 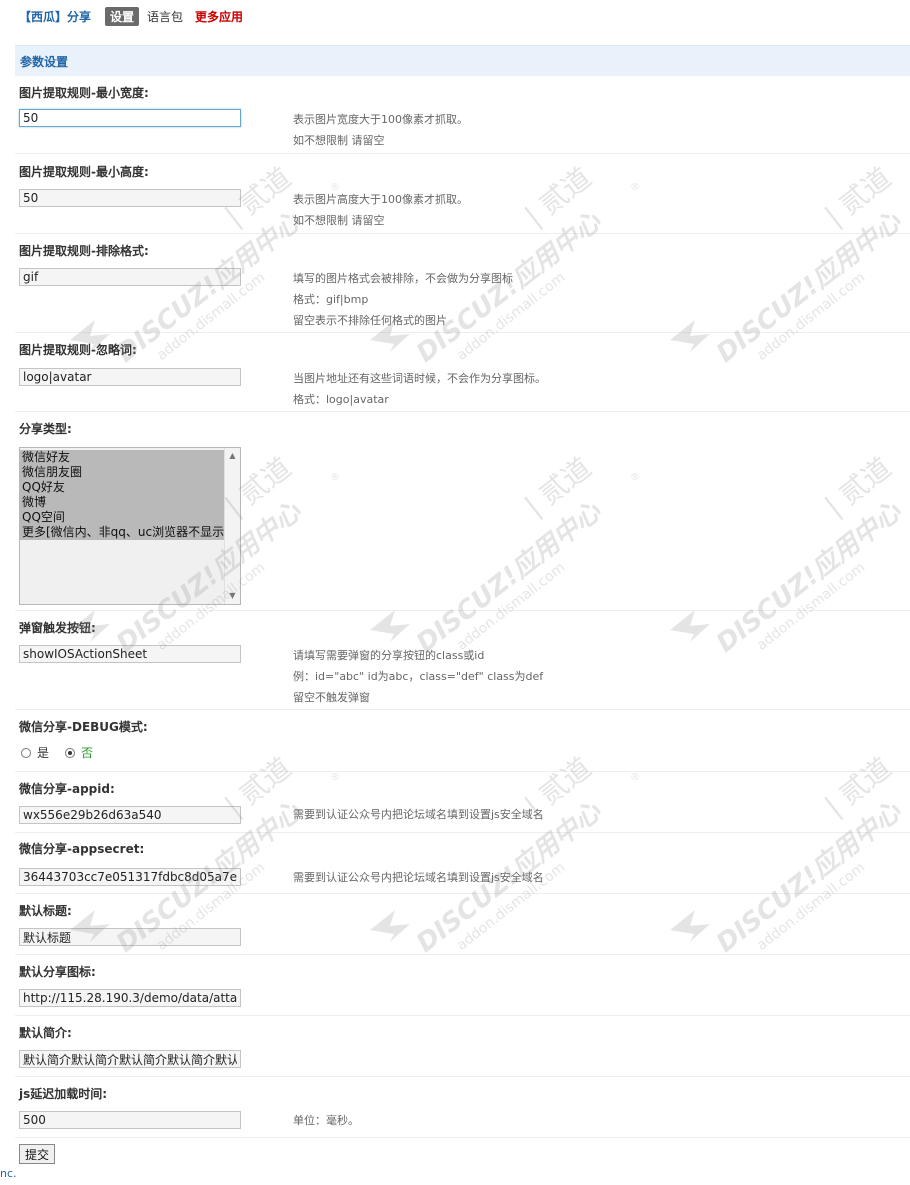 What do you see at coordinates (130, 877) in the screenshot?
I see `appsecret-input` at bounding box center [130, 877].